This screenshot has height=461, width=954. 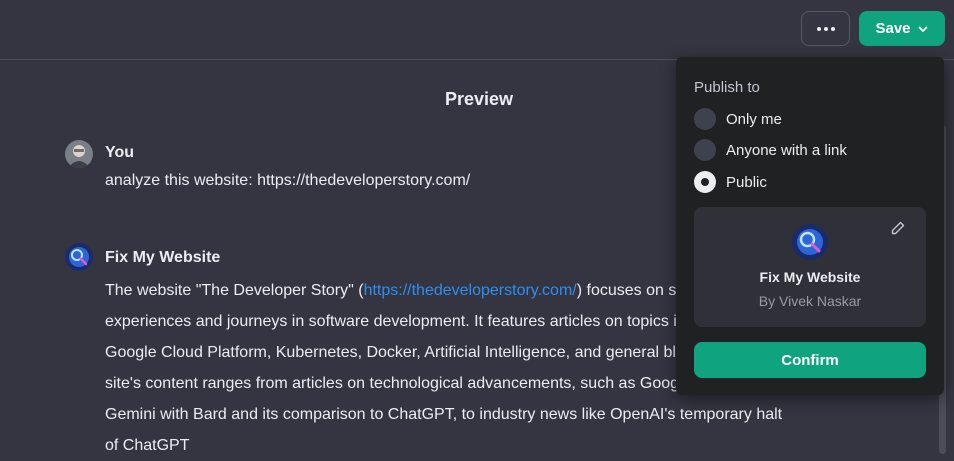 What do you see at coordinates (922, 29) in the screenshot?
I see `chevron-down-icon` at bounding box center [922, 29].